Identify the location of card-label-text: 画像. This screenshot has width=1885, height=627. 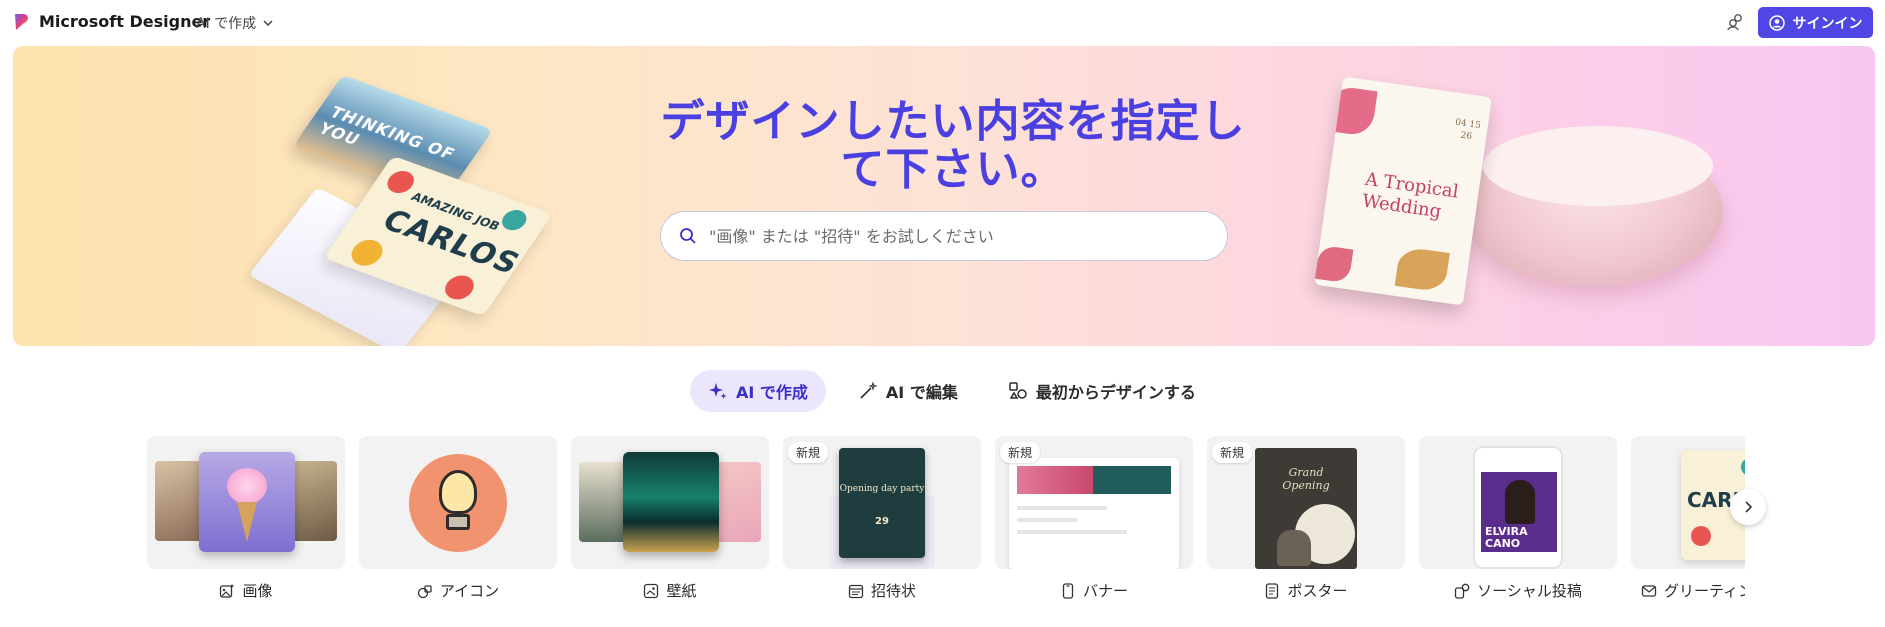
(257, 591).